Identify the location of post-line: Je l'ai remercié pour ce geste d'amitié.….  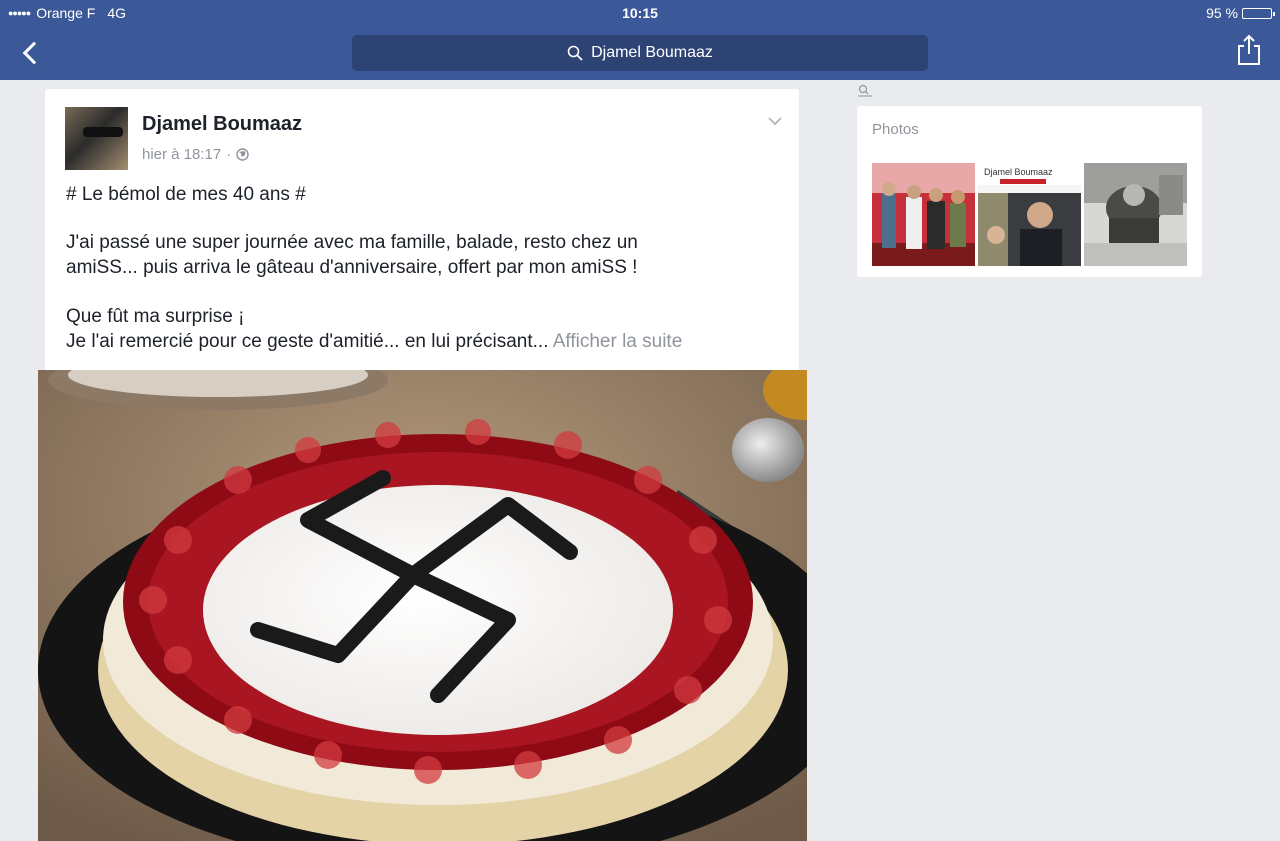
(374, 341).